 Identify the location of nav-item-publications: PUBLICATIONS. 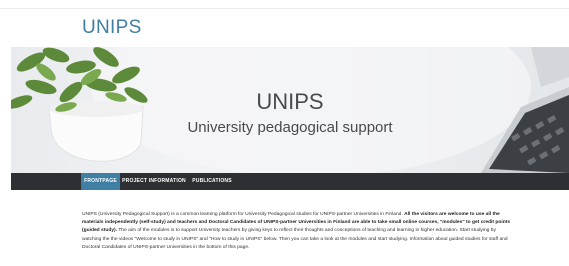
(212, 181).